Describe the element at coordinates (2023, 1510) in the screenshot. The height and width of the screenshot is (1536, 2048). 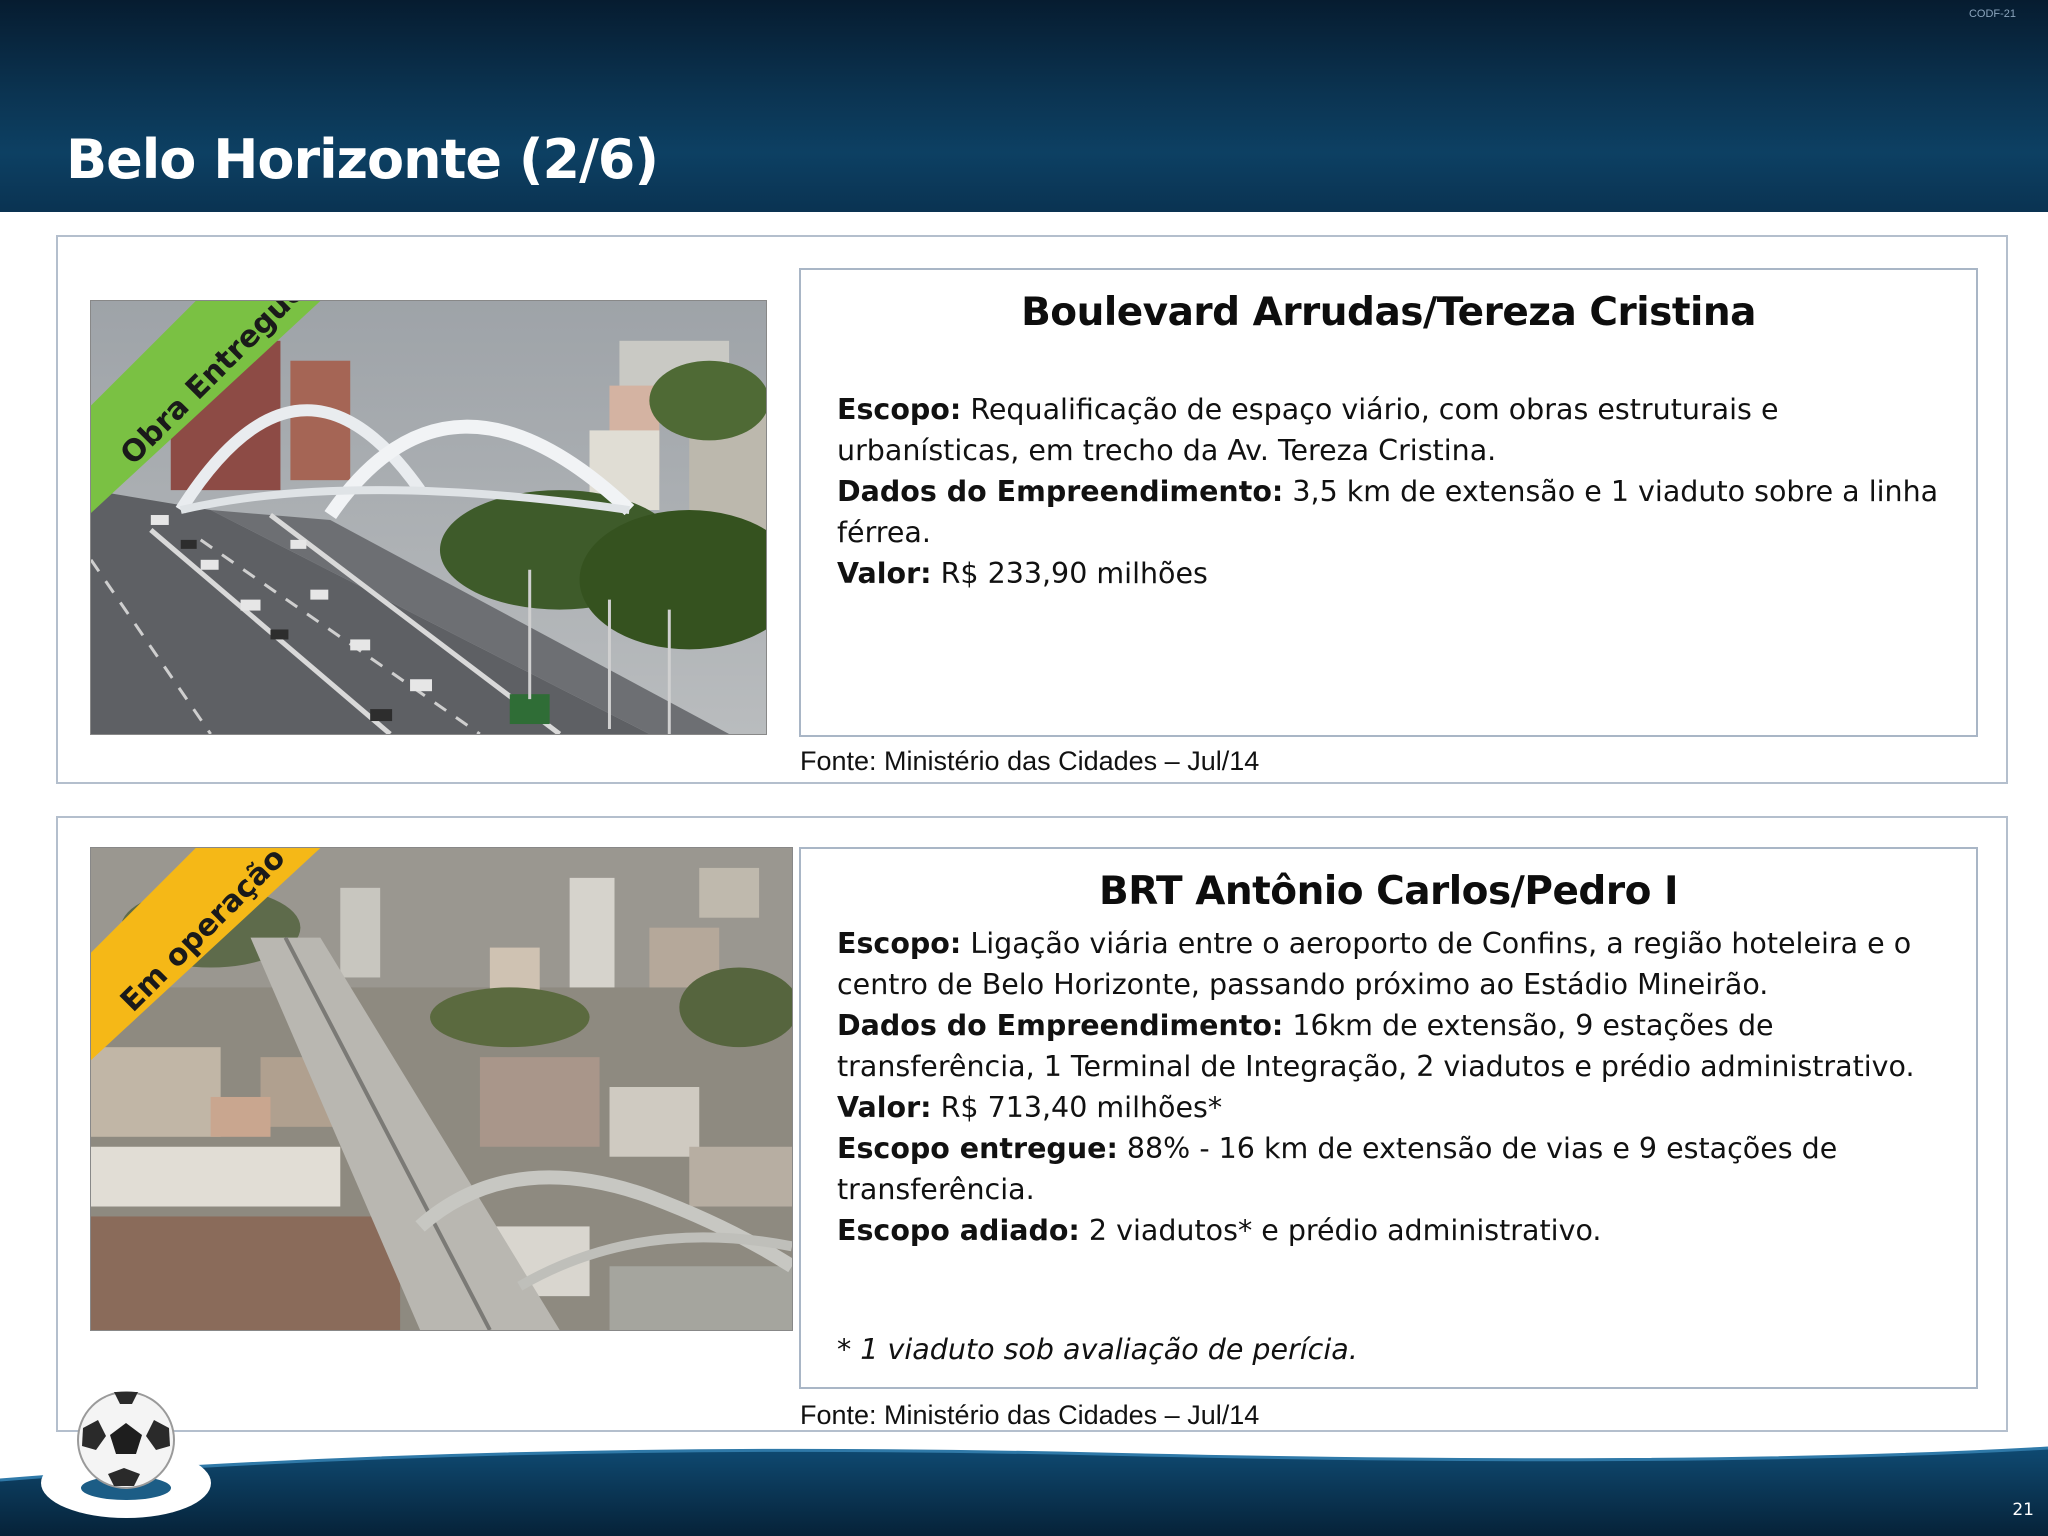
I see `page-number: 21` at that location.